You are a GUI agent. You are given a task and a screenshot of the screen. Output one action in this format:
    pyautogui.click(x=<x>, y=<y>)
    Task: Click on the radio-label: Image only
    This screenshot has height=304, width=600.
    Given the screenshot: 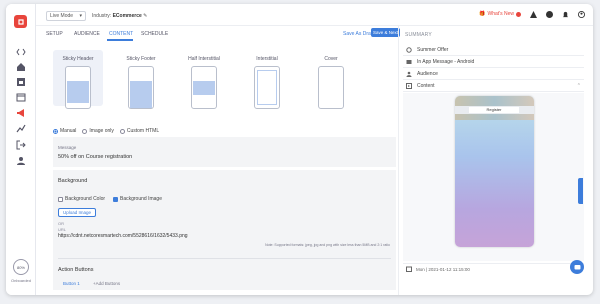 What is the action you would take?
    pyautogui.click(x=101, y=131)
    